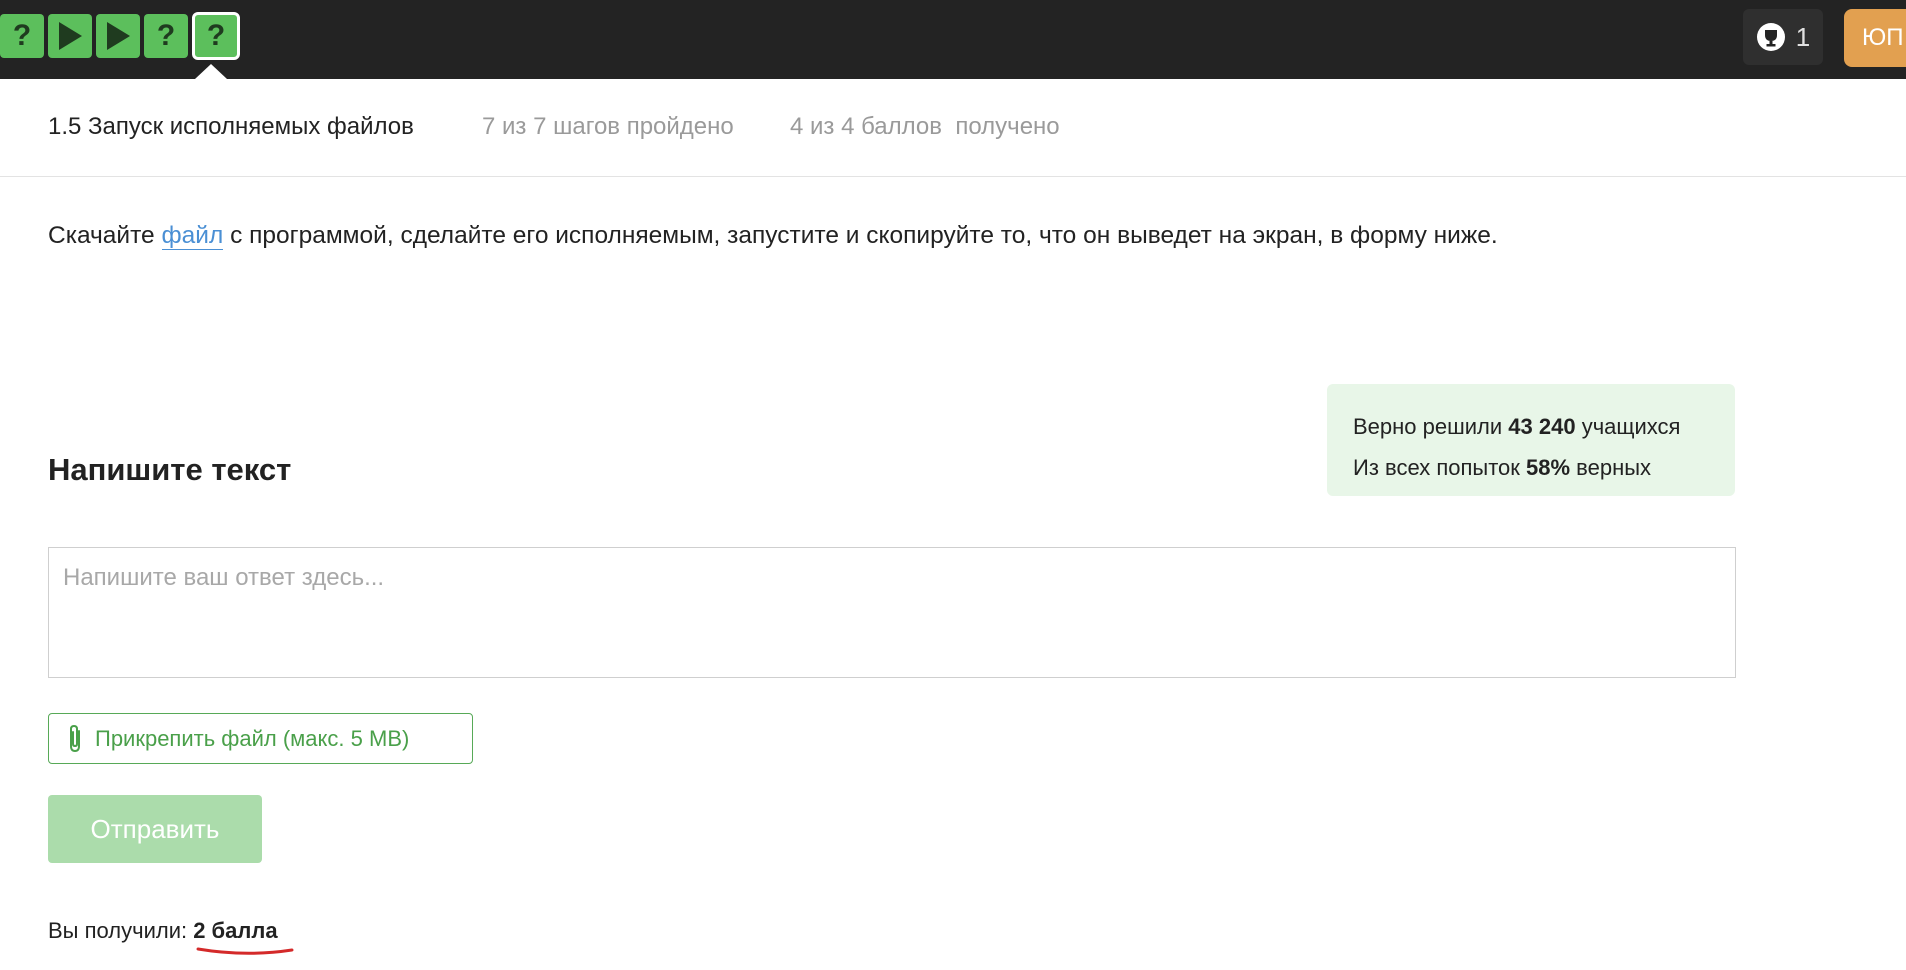 This screenshot has height=970, width=1906. Describe the element at coordinates (155, 829) in the screenshot. I see `submit-button: Отправить` at that location.